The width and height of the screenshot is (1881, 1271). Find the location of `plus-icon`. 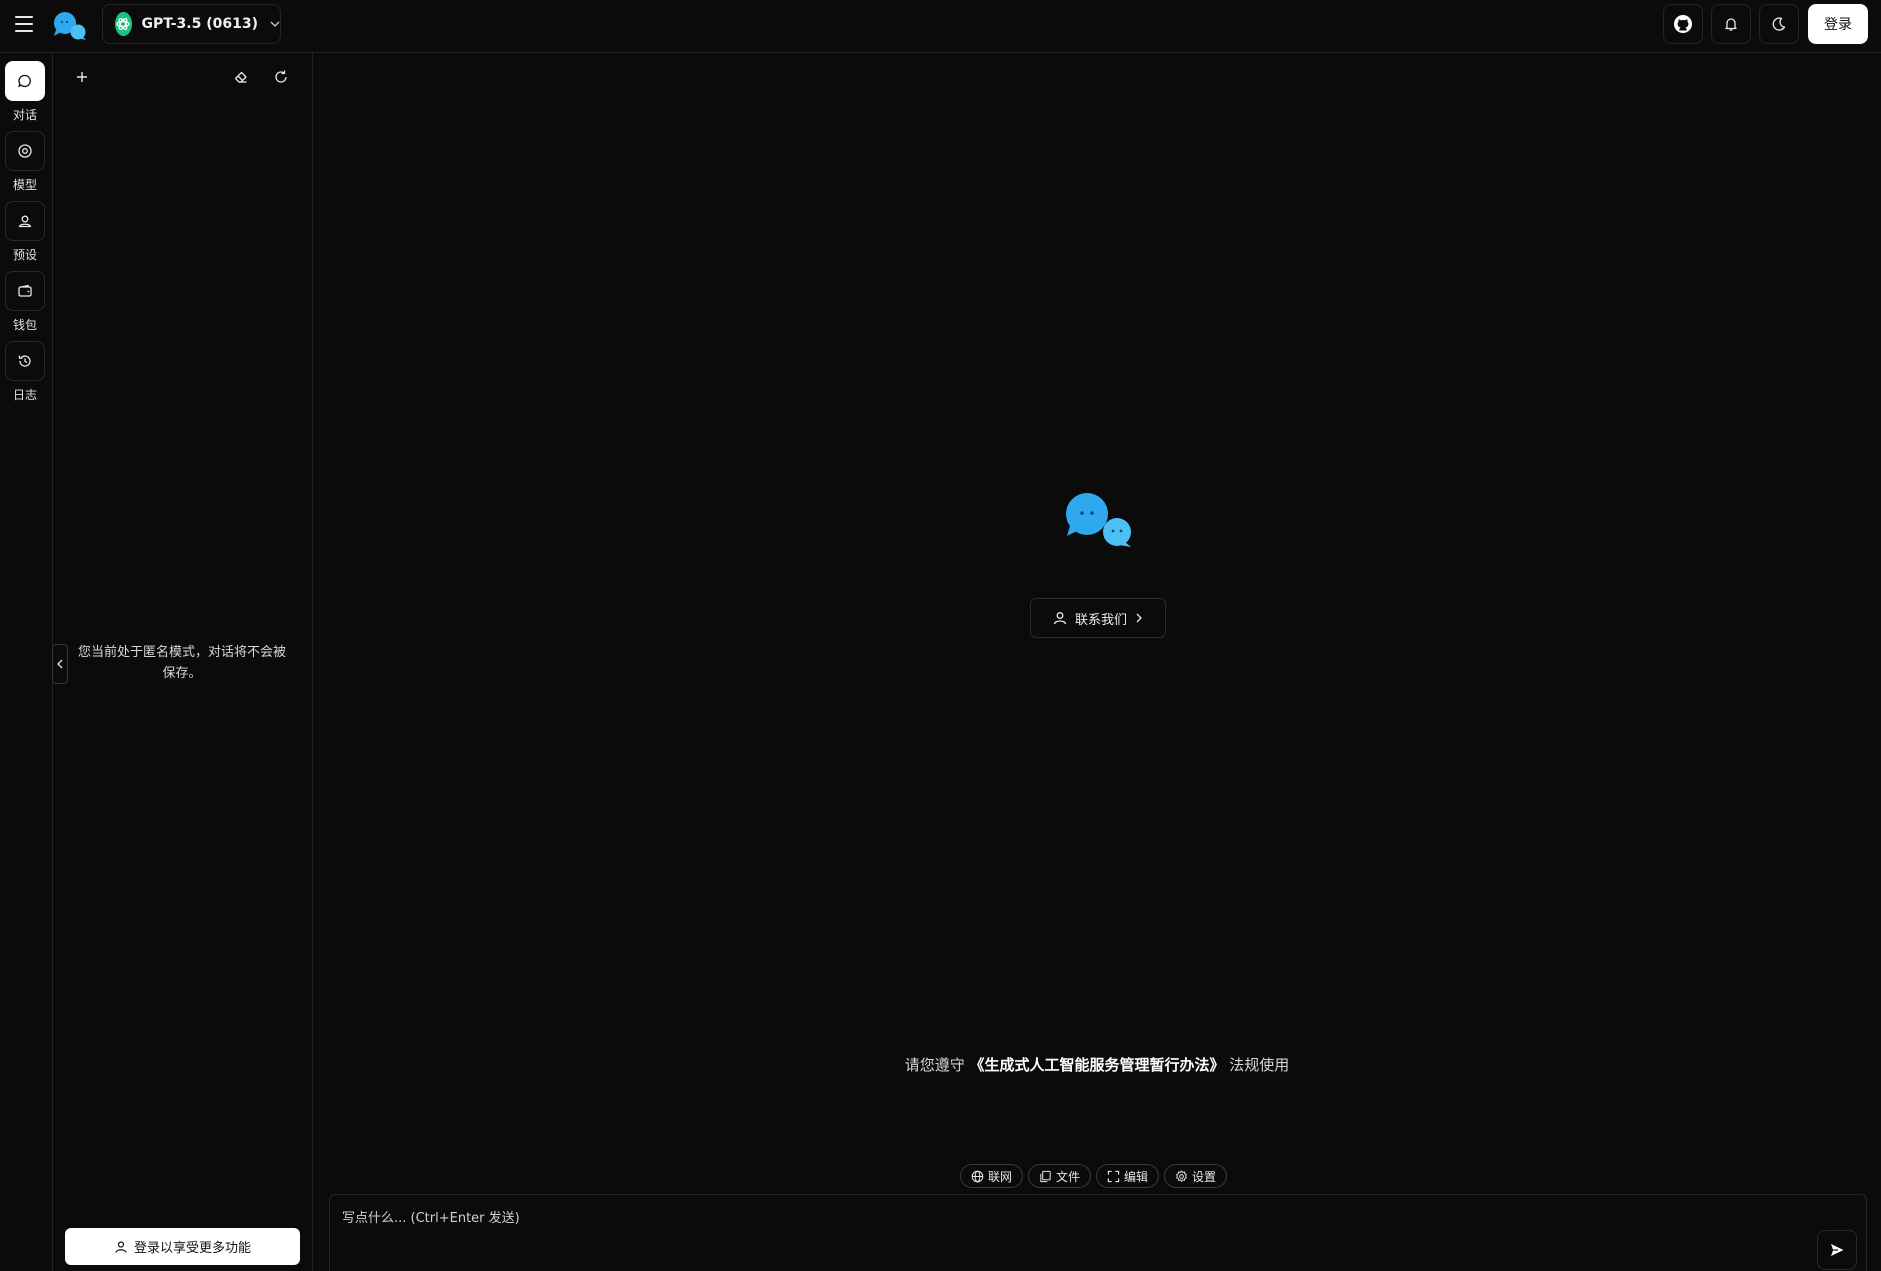

plus-icon is located at coordinates (82, 77).